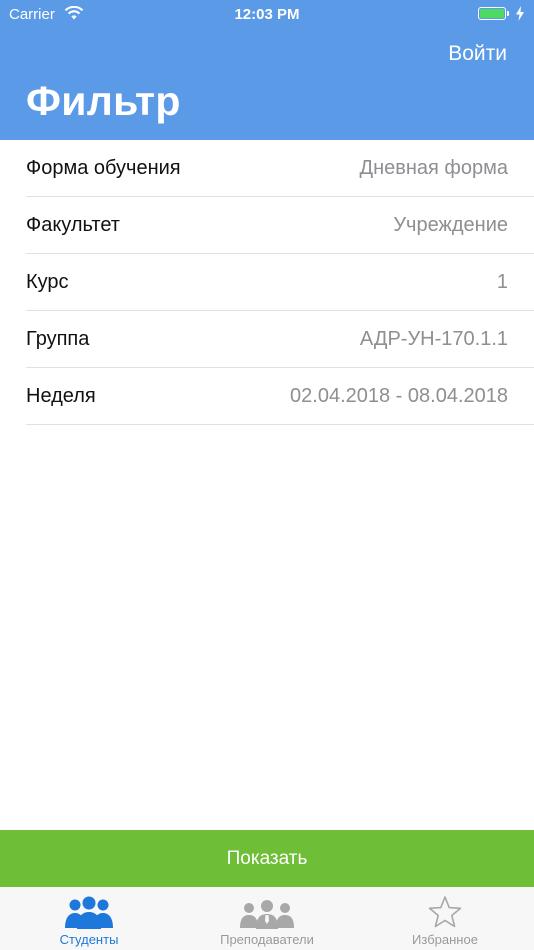 This screenshot has width=534, height=950. Describe the element at coordinates (445, 939) in the screenshot. I see `tab-label: Избранное` at that location.